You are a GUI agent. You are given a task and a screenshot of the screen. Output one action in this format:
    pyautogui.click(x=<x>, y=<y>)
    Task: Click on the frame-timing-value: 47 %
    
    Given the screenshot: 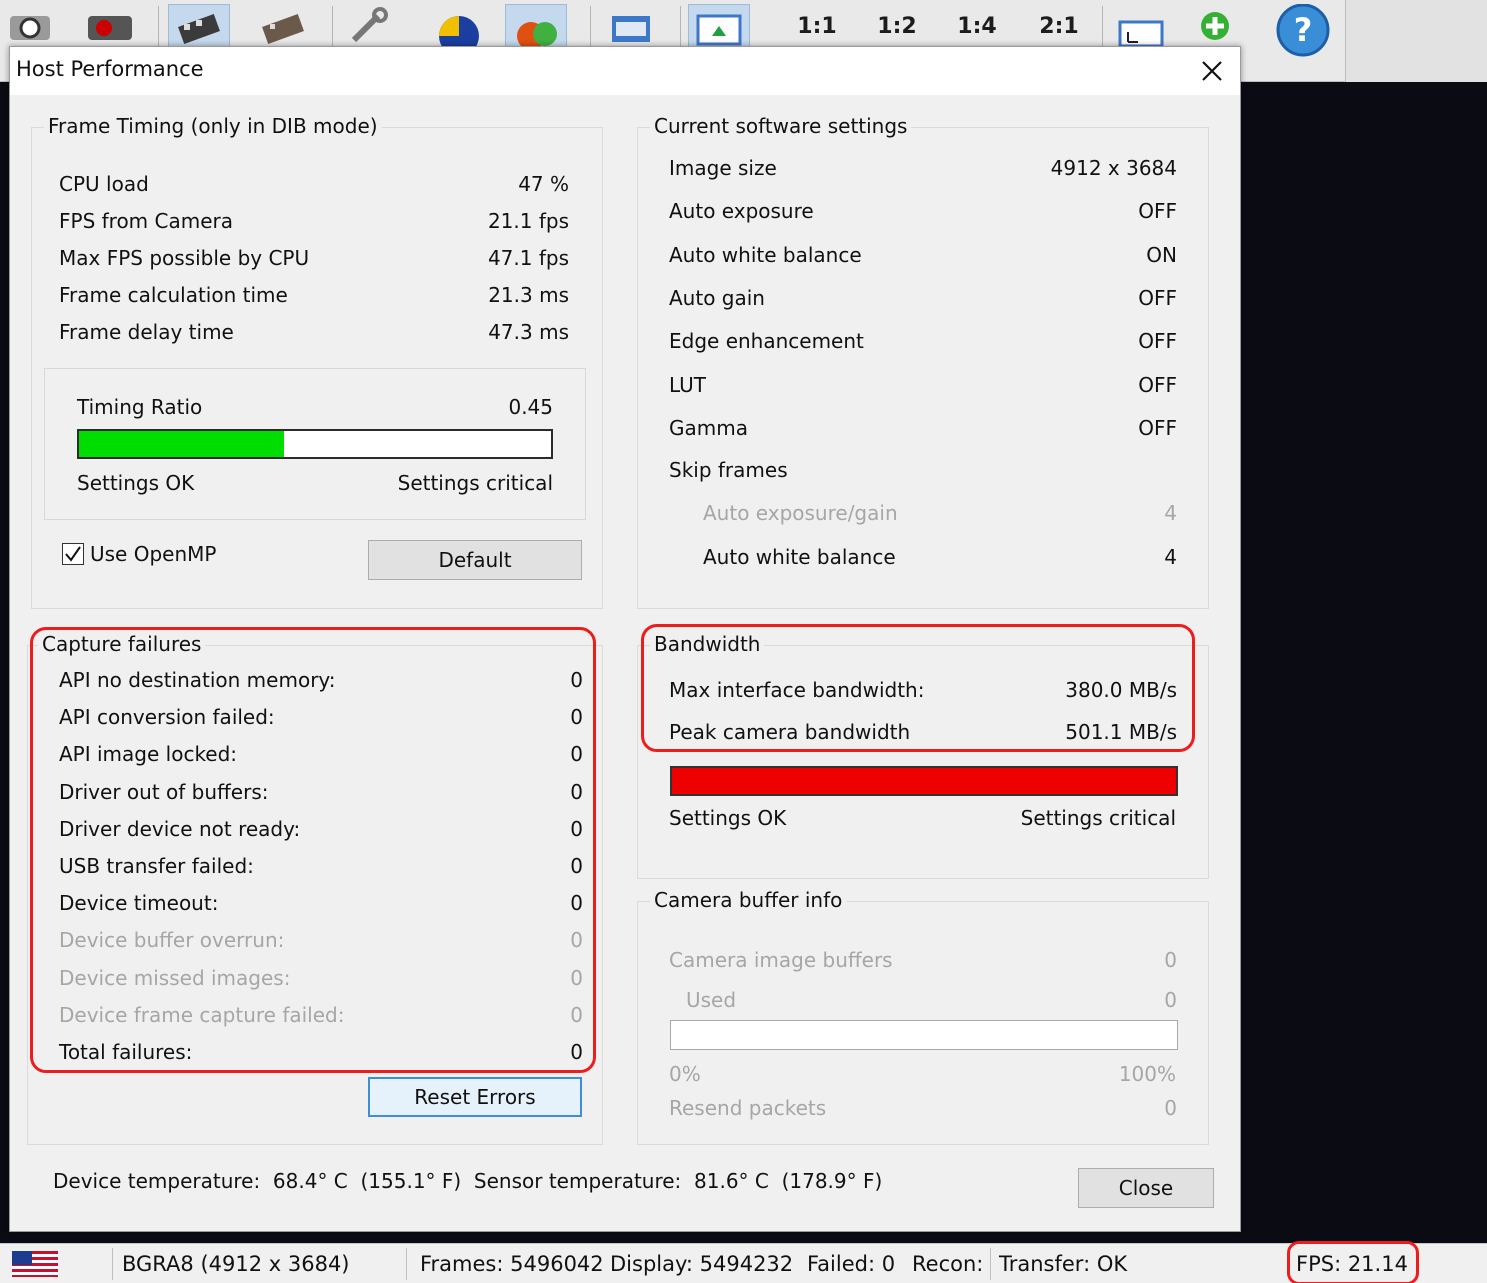 What is the action you would take?
    pyautogui.click(x=543, y=184)
    